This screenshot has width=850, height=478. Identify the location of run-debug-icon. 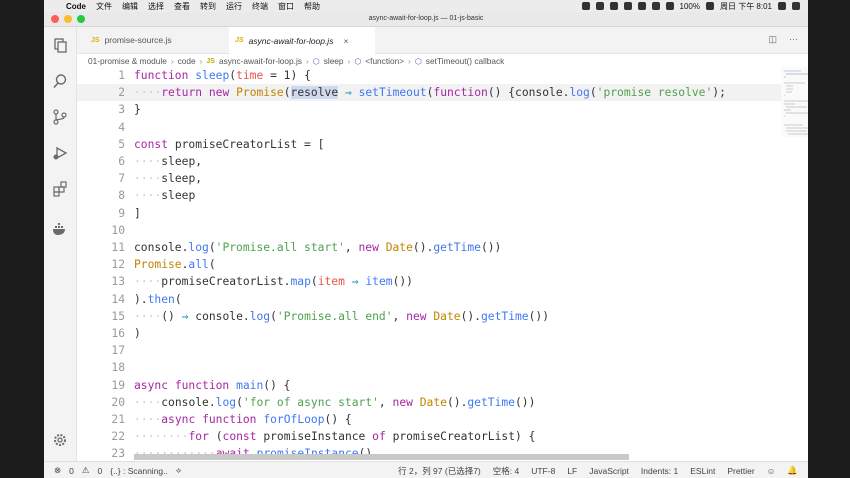
(60, 153).